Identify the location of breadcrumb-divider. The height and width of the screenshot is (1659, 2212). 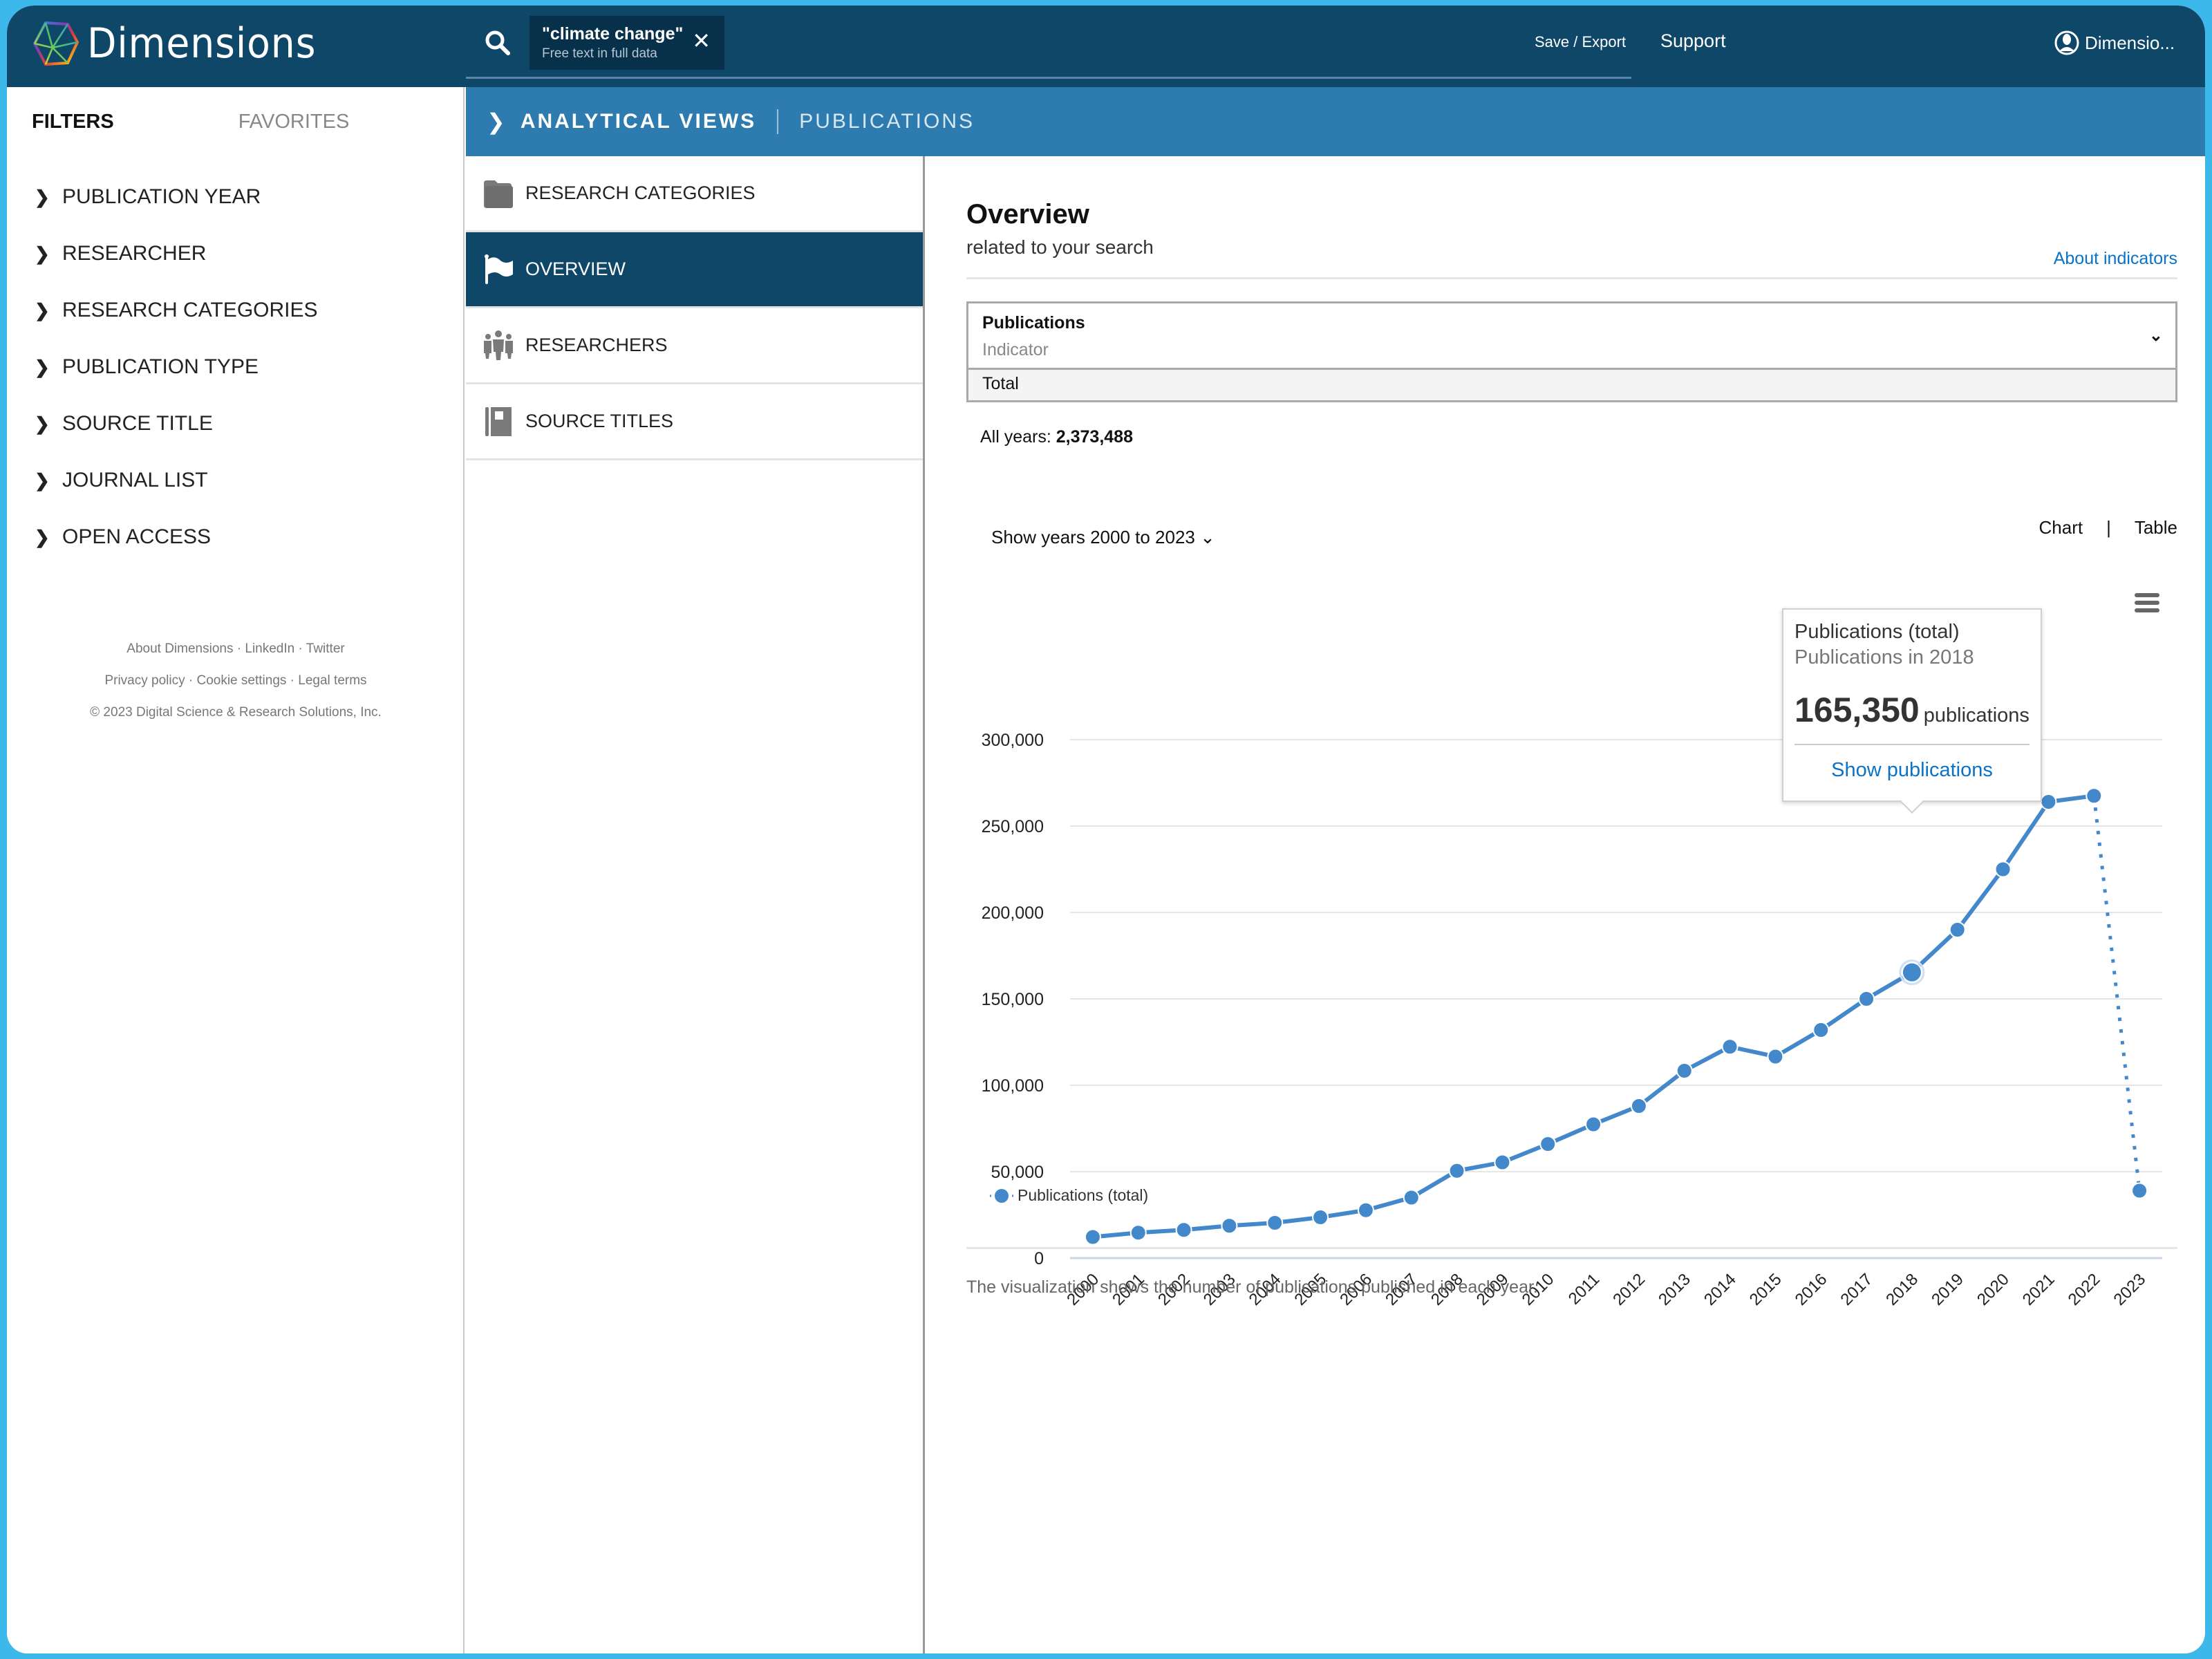
(778, 121).